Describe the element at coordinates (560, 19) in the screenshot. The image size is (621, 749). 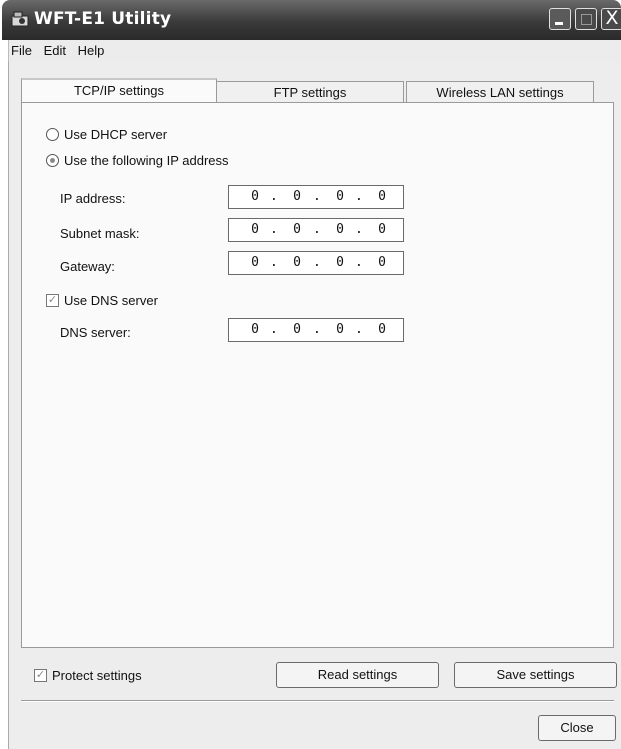
I see `minimize-icon` at that location.